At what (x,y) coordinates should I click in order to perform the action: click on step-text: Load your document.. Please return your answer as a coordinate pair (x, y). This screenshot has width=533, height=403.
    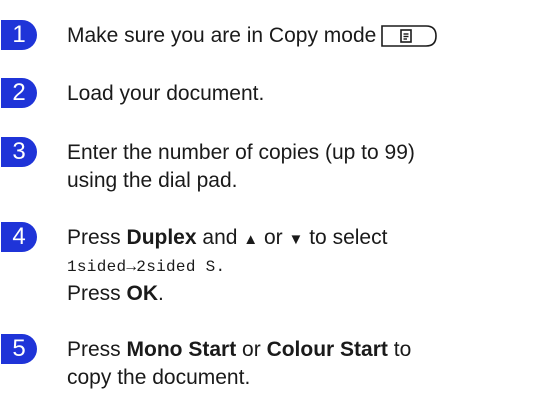
    Looking at the image, I should click on (297, 94).